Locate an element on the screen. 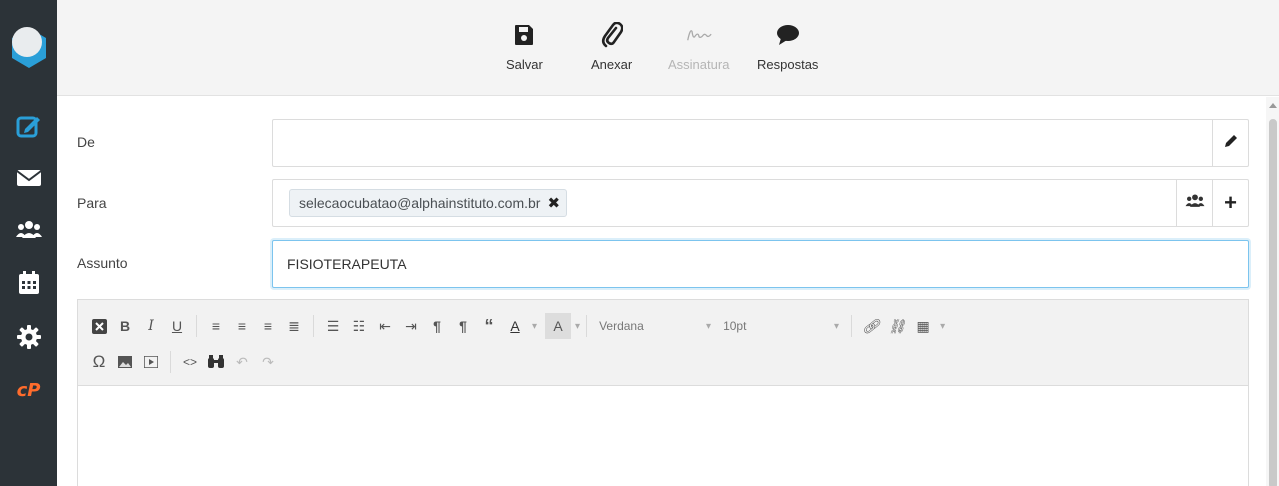  signature-label: Assinatura is located at coordinates (699, 64).